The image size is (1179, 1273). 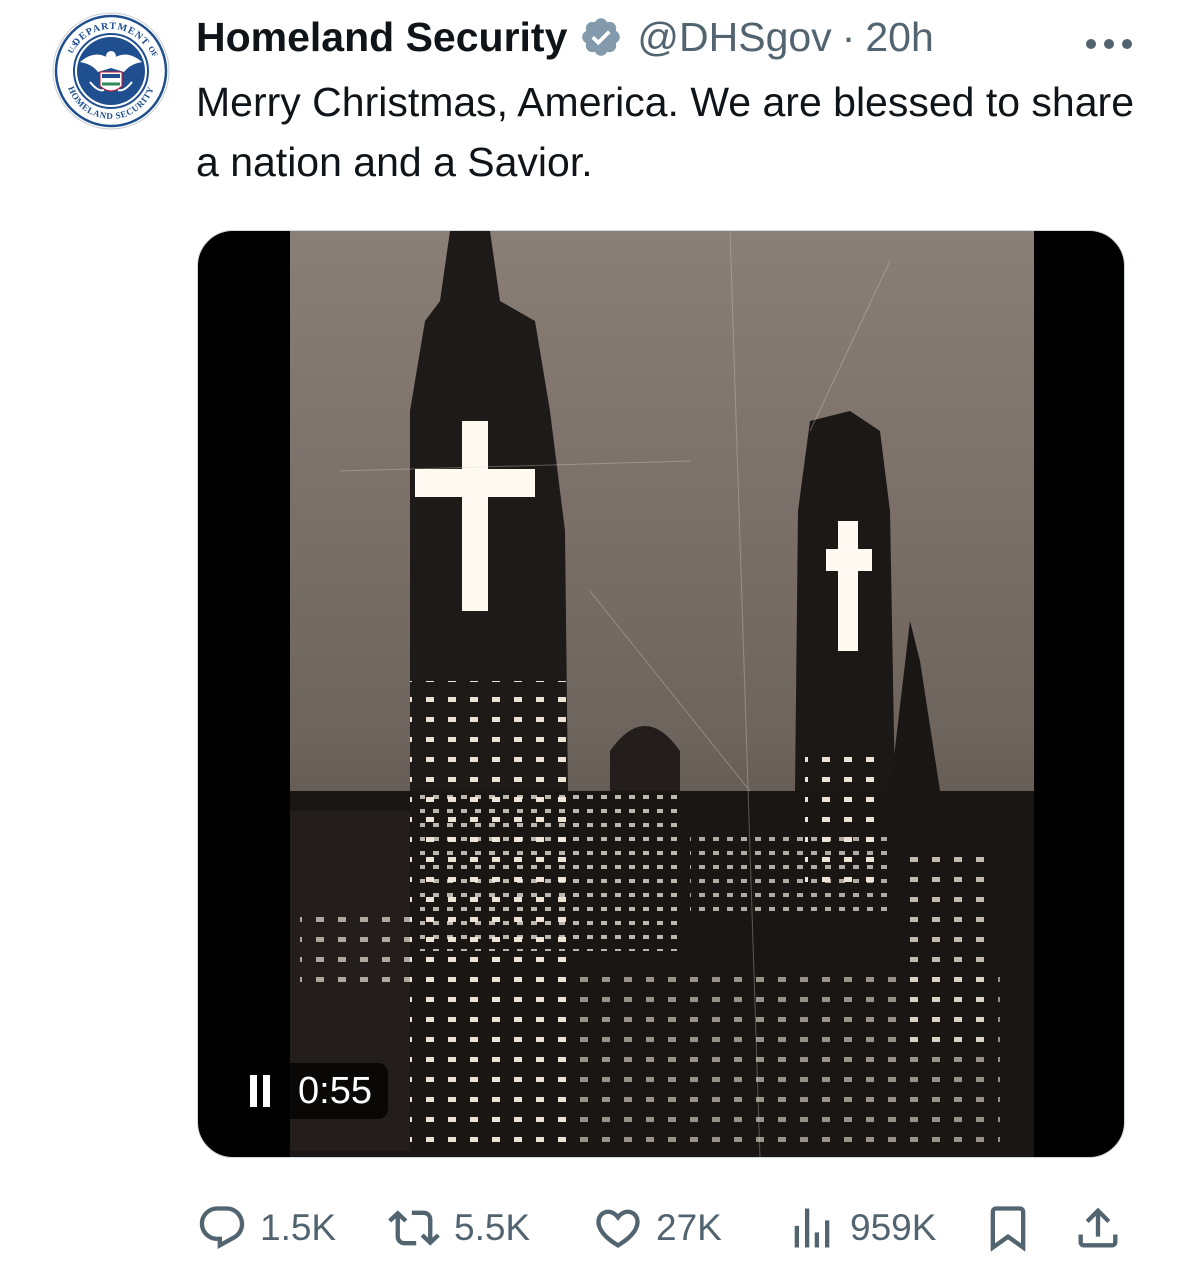 I want to click on video-timer-badge: 0:55, so click(x=311, y=1091).